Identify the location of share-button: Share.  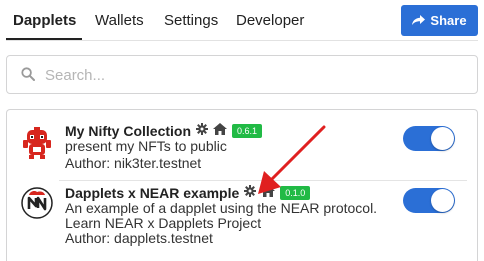
(439, 20).